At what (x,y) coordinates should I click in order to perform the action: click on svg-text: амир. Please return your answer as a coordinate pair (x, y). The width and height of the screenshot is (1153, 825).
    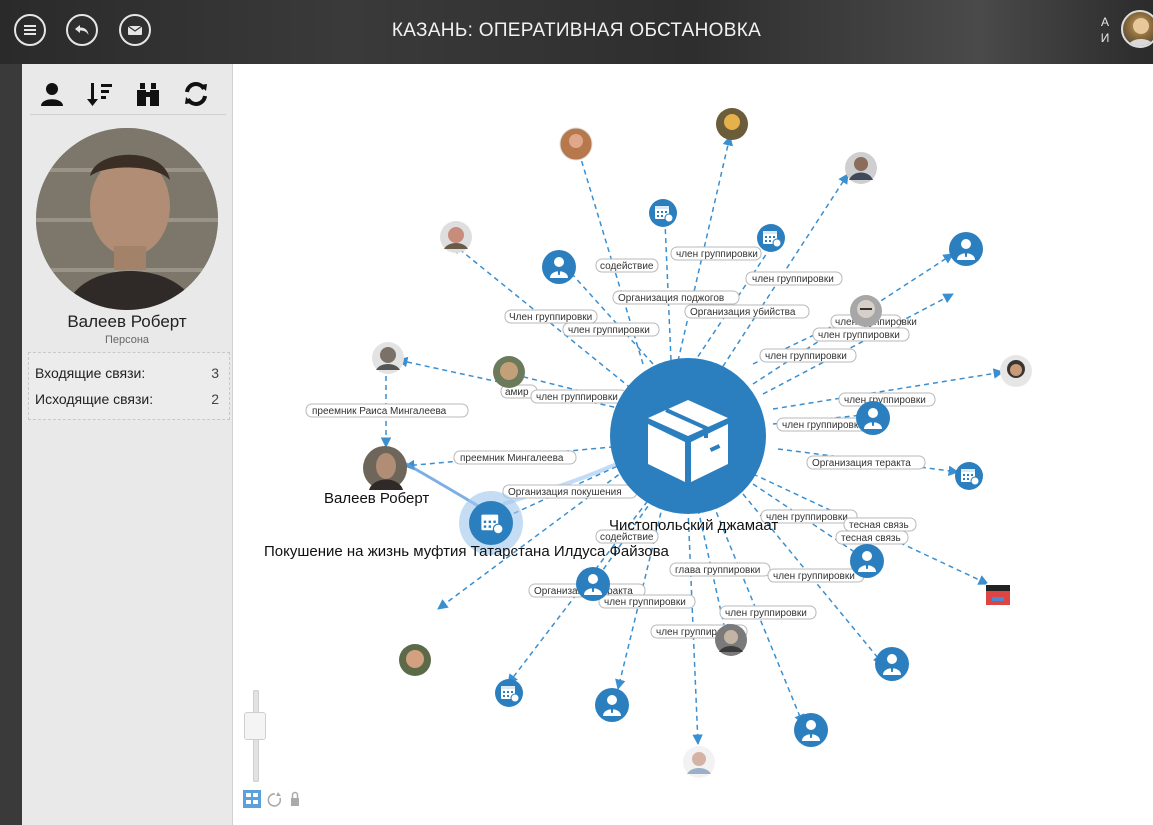
    Looking at the image, I should click on (517, 392).